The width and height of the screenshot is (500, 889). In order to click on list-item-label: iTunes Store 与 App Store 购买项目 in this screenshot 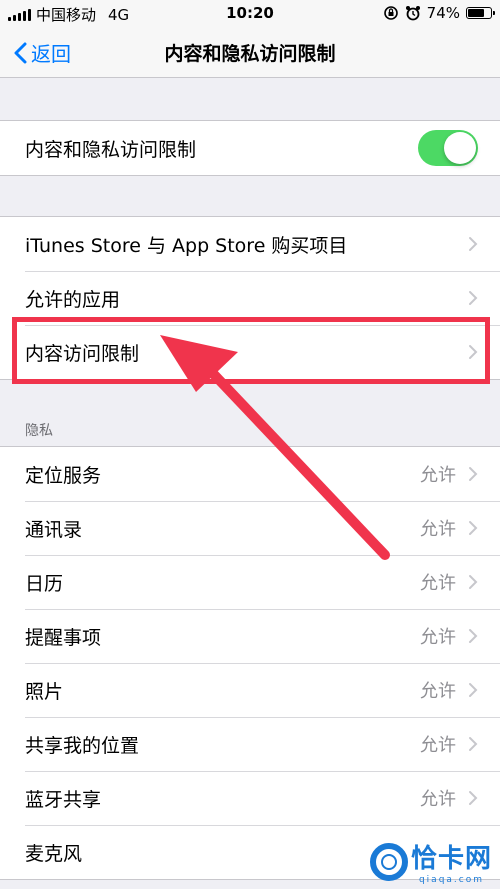, I will do `click(186, 245)`.